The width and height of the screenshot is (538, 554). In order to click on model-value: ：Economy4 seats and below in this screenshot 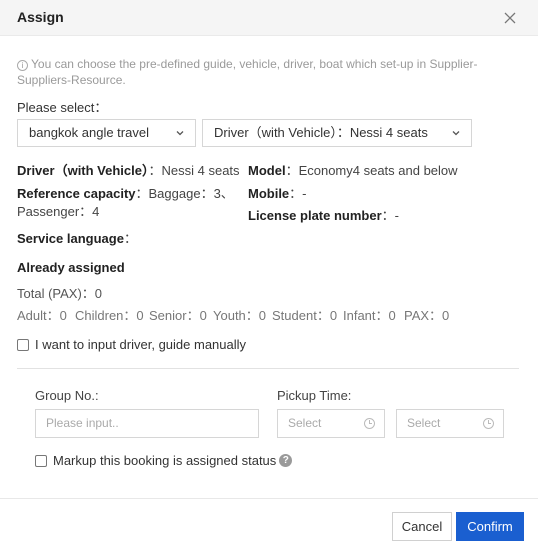, I will do `click(371, 170)`.